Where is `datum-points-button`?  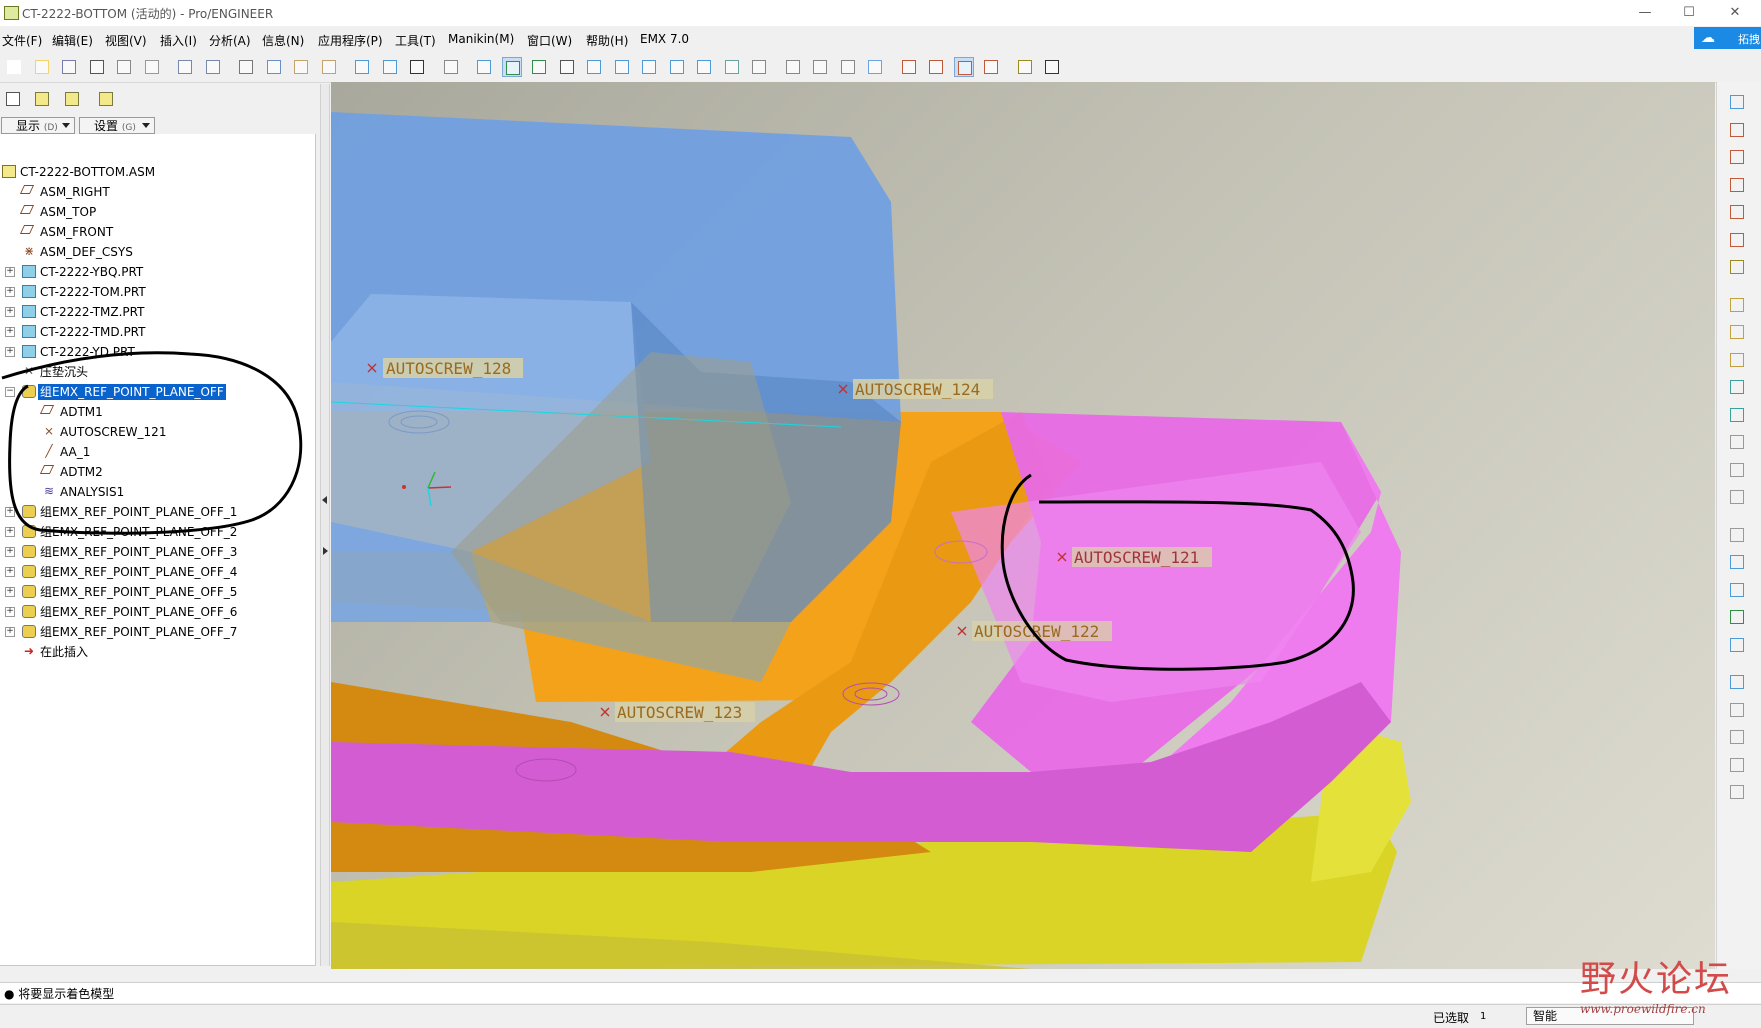
datum-points-button is located at coordinates (963, 67).